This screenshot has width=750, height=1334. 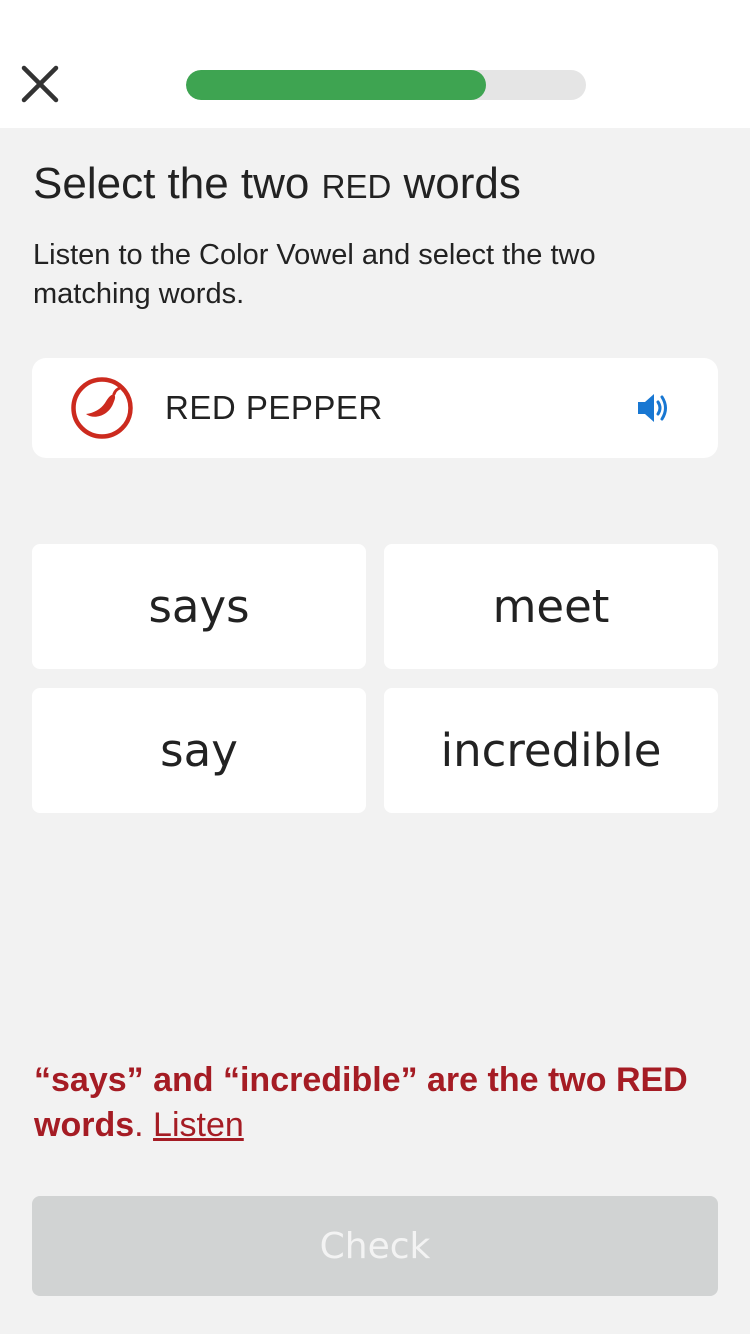 What do you see at coordinates (336, 85) in the screenshot?
I see `progress-fill` at bounding box center [336, 85].